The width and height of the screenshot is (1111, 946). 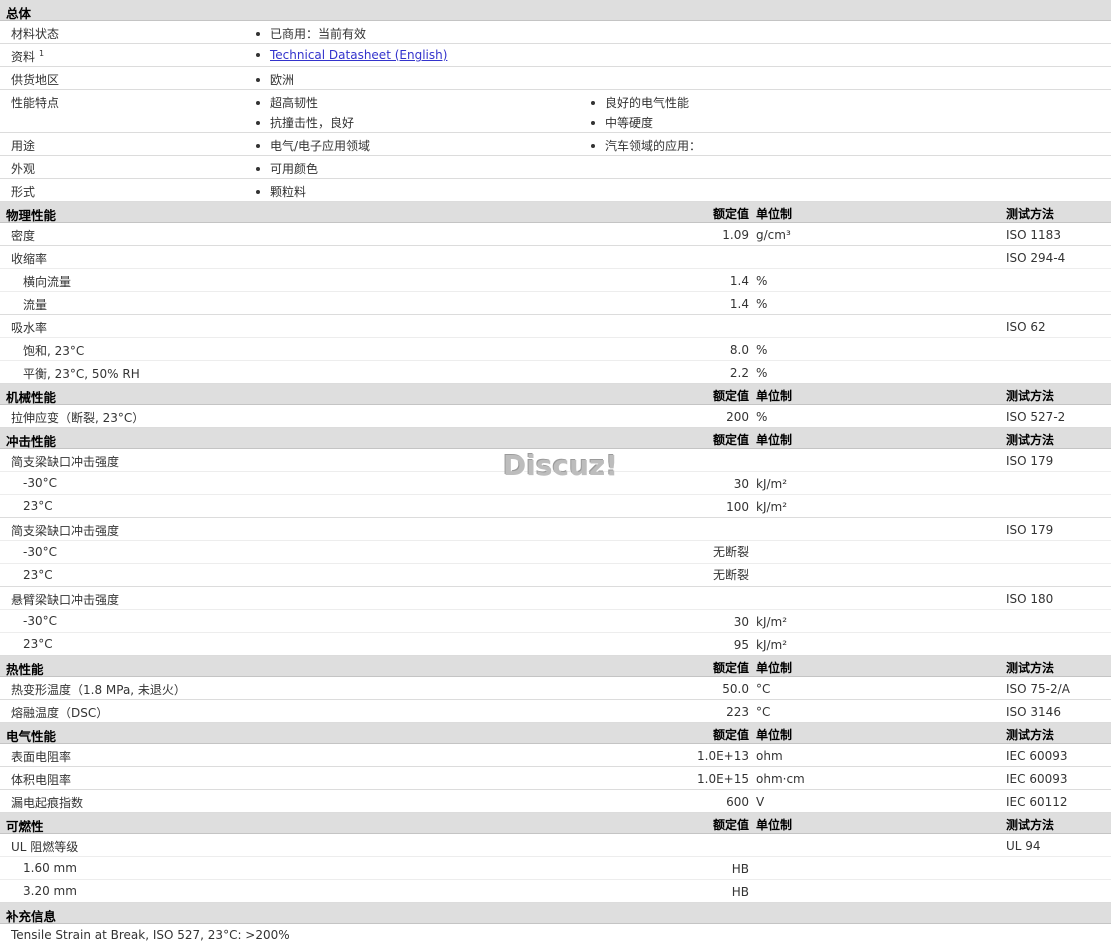 I want to click on row-label: 流量, so click(x=35, y=305).